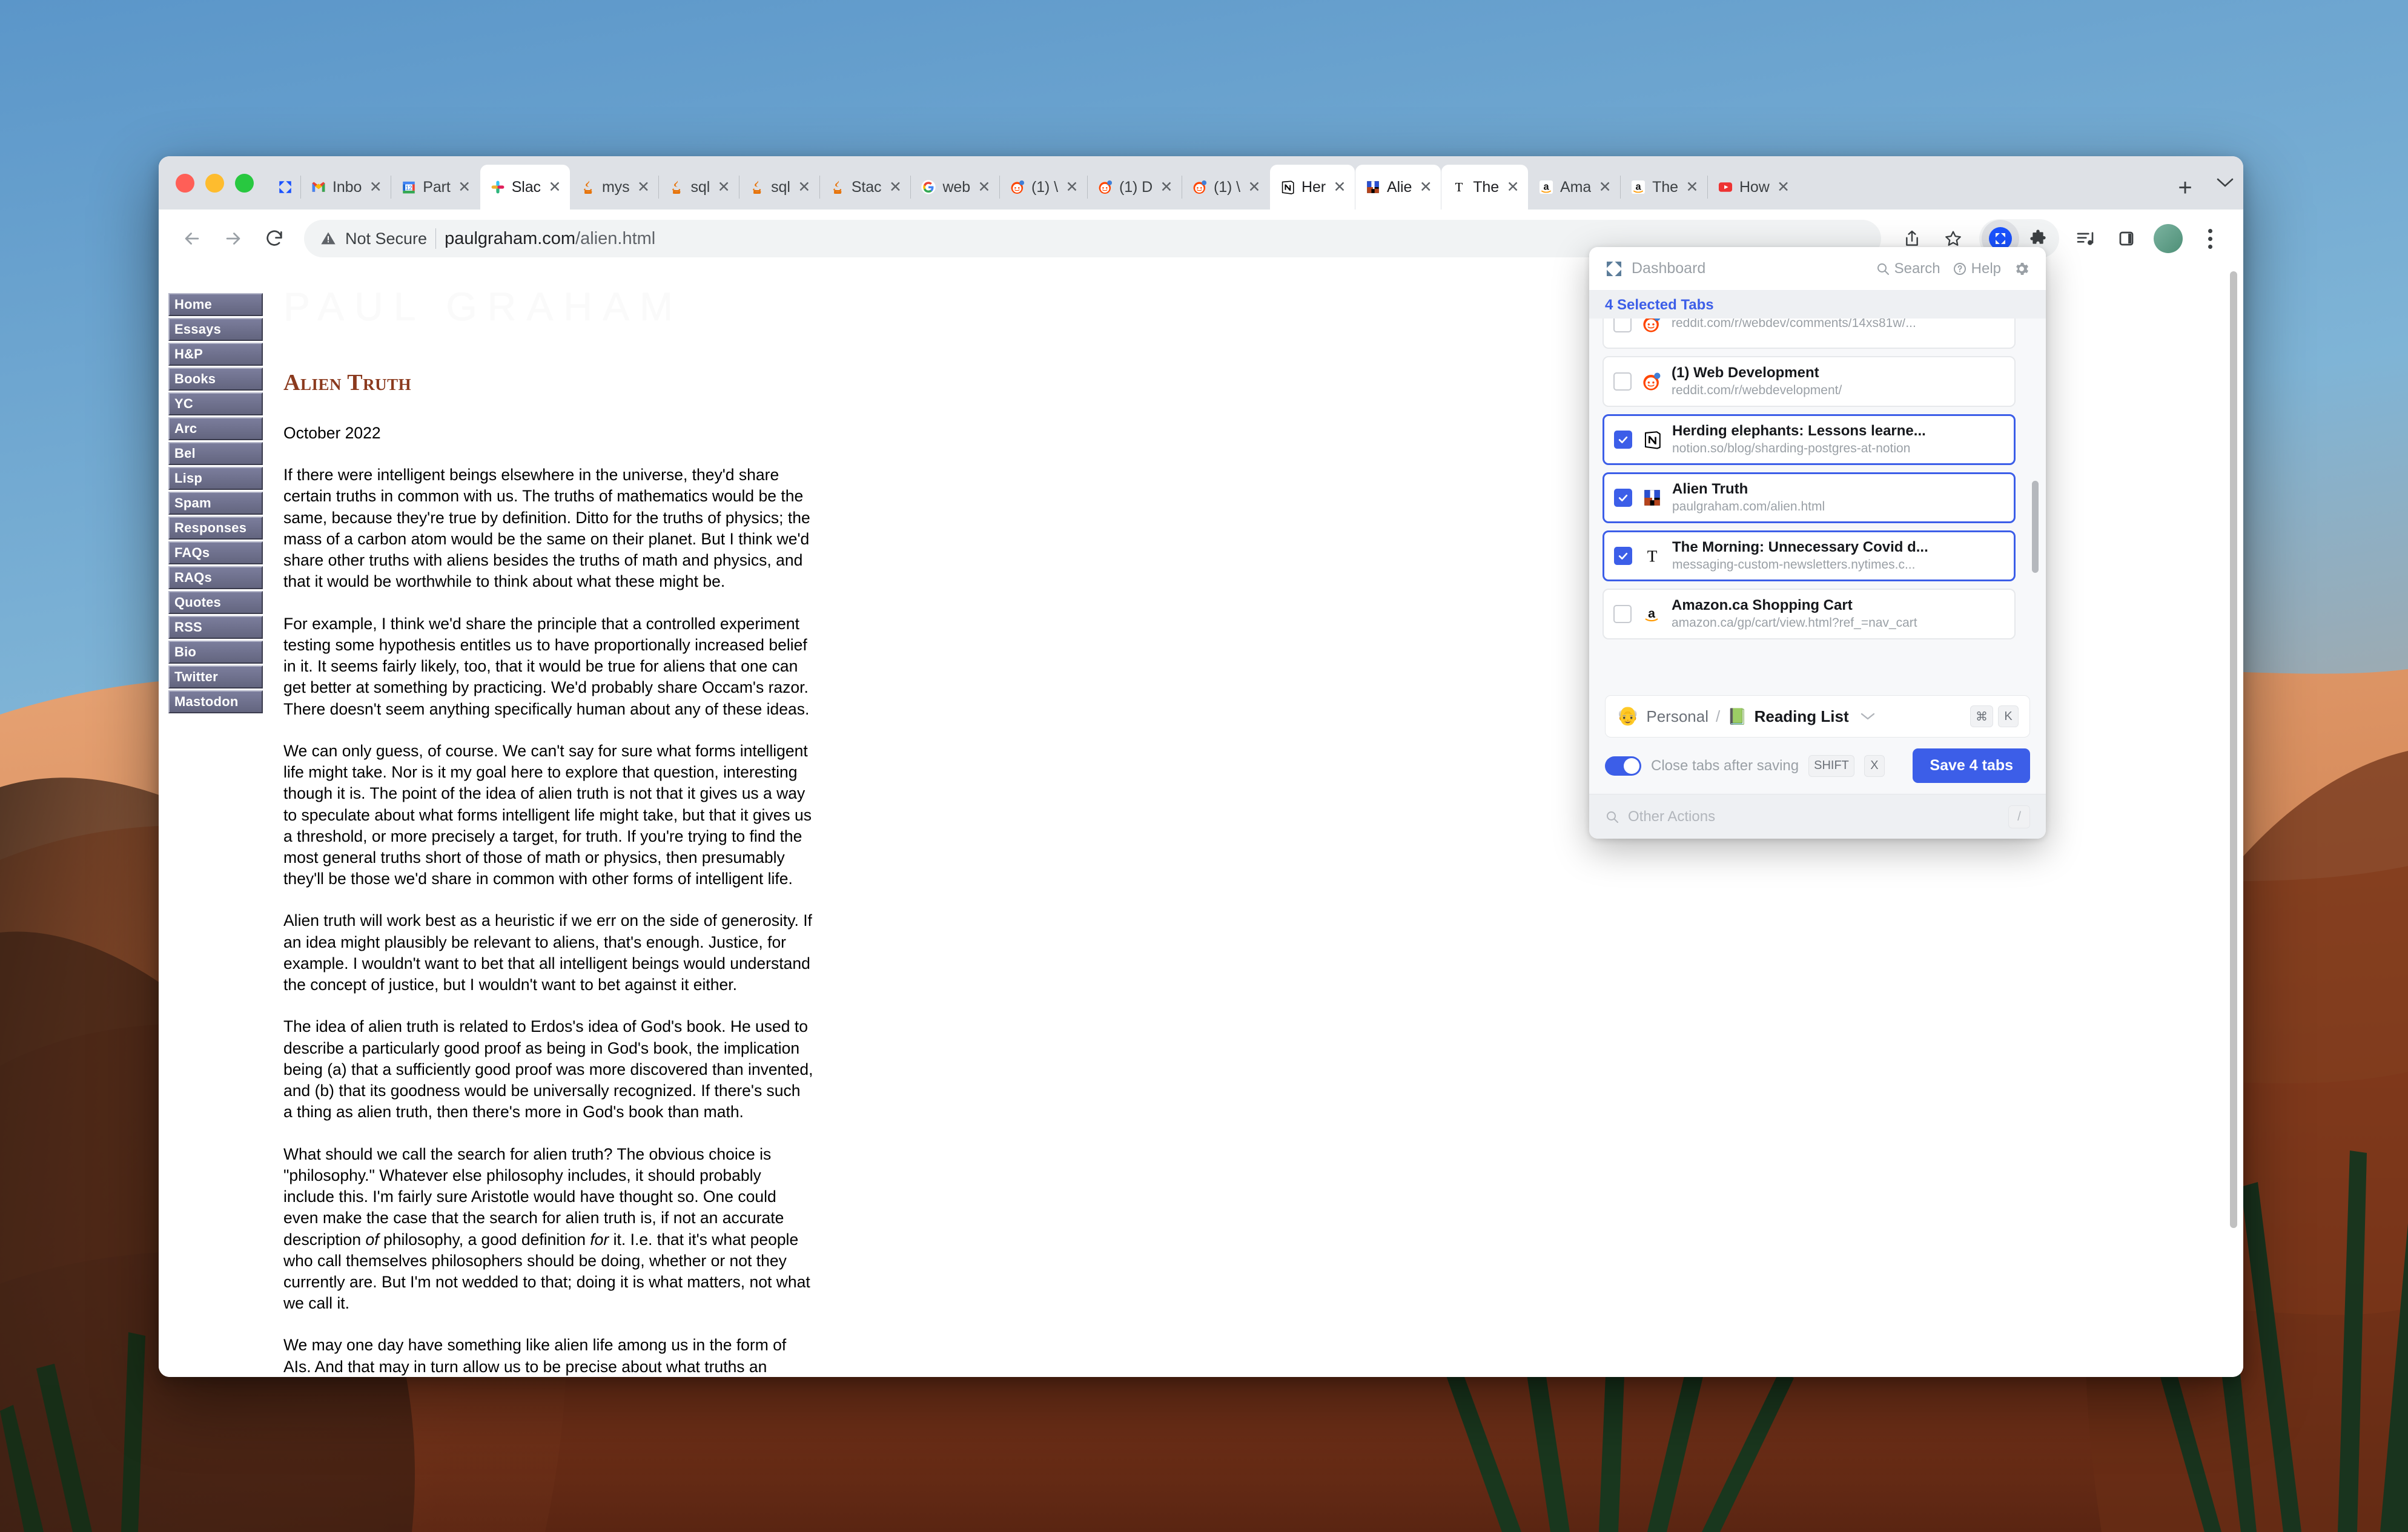 Image resolution: width=2408 pixels, height=1532 pixels. What do you see at coordinates (1725, 187) in the screenshot?
I see `youtube-icon` at bounding box center [1725, 187].